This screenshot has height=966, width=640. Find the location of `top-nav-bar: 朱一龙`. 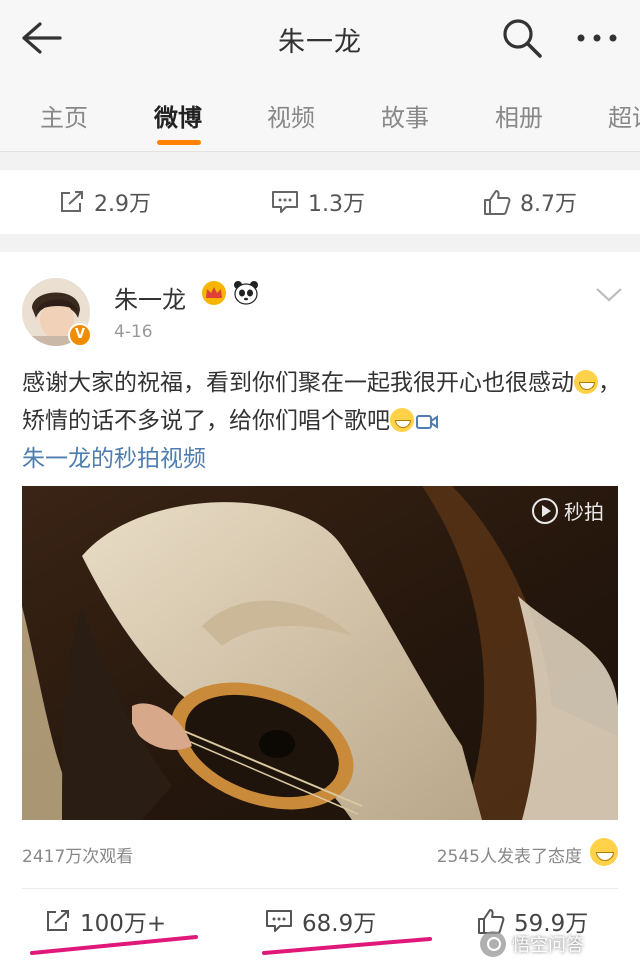

top-nav-bar: 朱一龙 is located at coordinates (320, 38).